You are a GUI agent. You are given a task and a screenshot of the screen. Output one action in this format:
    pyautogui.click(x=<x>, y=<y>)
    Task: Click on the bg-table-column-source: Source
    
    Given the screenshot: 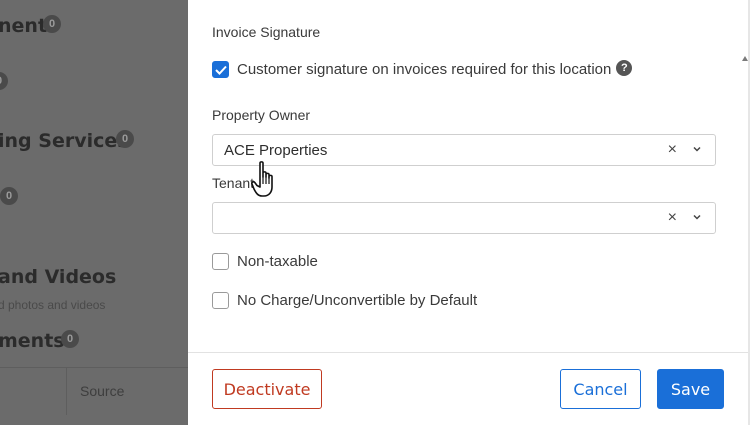 What is the action you would take?
    pyautogui.click(x=102, y=391)
    